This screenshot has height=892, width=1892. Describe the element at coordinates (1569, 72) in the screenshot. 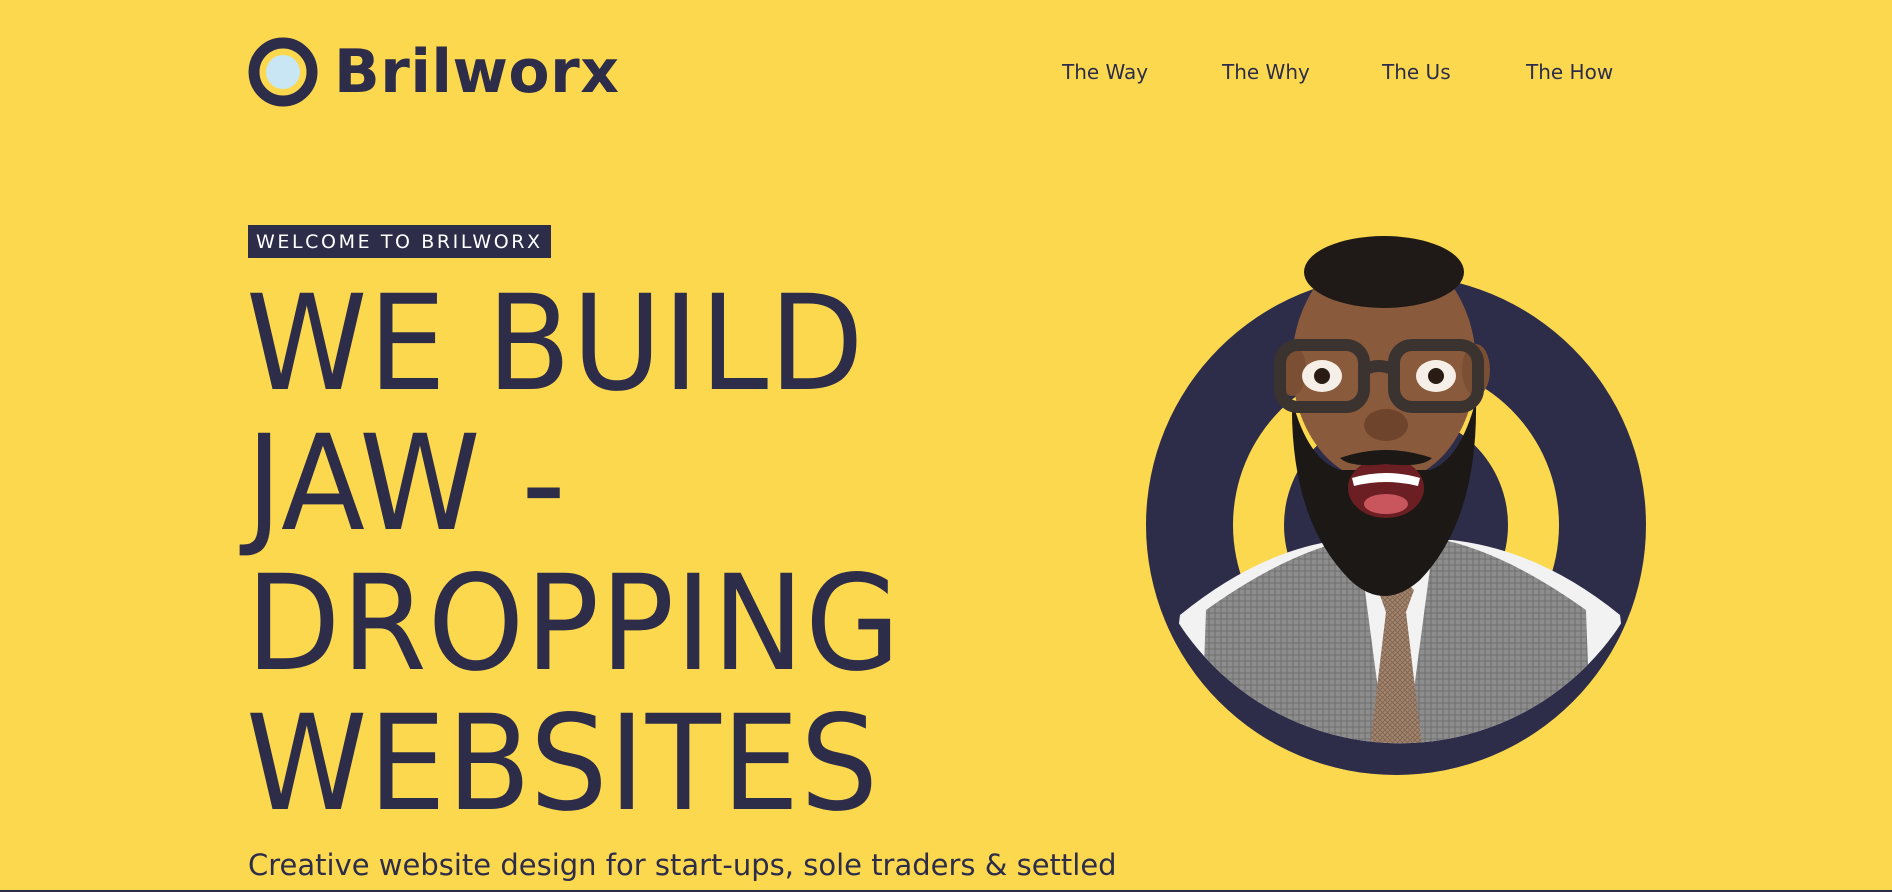

I see `nav-item-the-how: The How` at that location.